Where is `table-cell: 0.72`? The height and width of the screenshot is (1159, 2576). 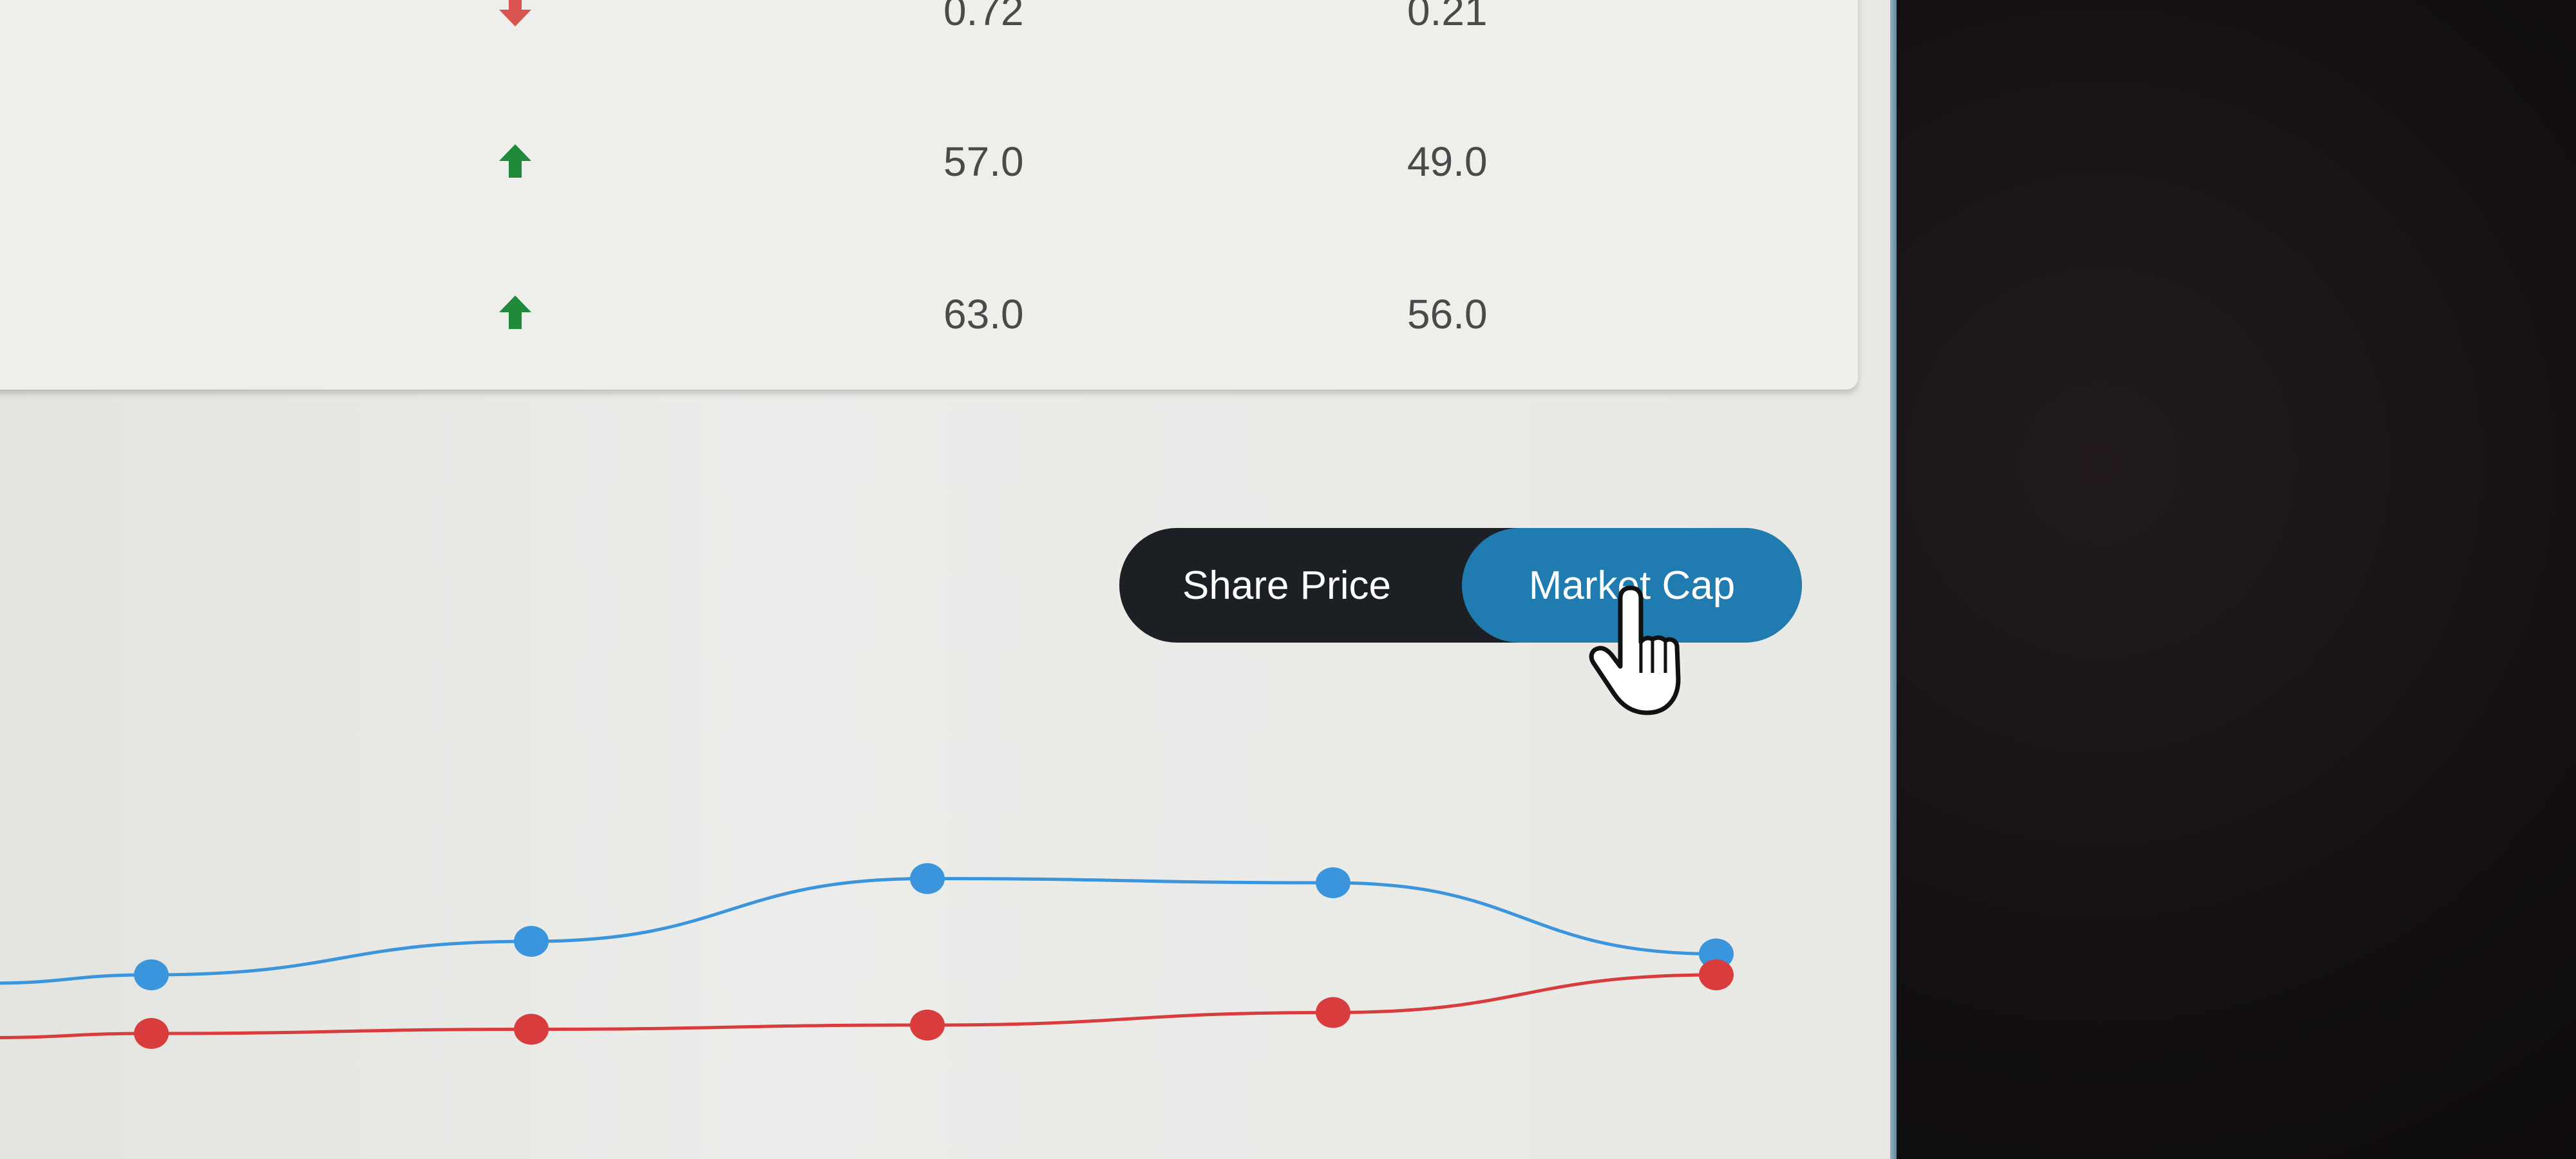
table-cell: 0.72 is located at coordinates (983, 17).